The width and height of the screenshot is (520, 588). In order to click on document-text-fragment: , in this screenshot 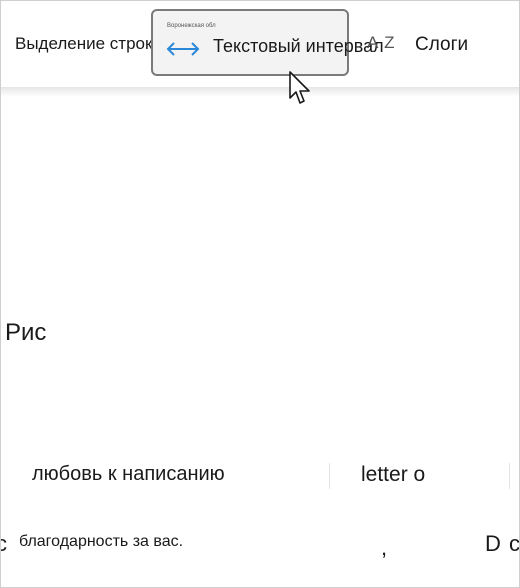, I will do `click(384, 547)`.